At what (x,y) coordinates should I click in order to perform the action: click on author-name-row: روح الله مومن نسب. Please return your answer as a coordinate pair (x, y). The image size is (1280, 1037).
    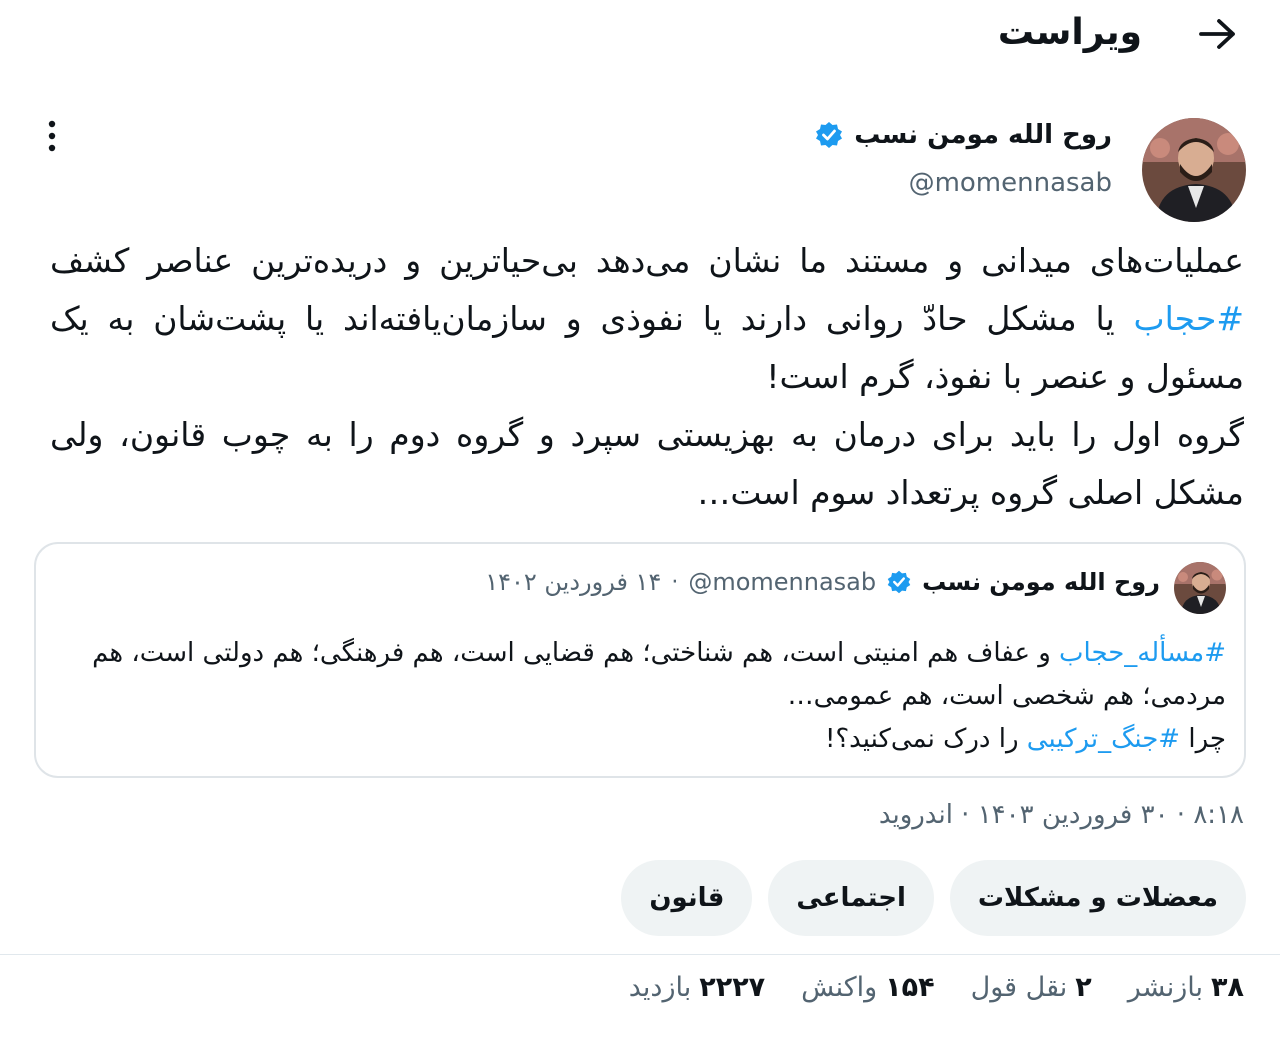
    Looking at the image, I should click on (963, 135).